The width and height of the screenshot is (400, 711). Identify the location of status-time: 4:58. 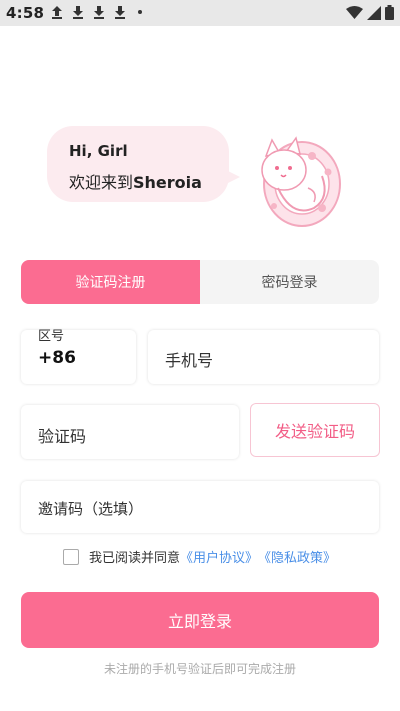
(25, 13).